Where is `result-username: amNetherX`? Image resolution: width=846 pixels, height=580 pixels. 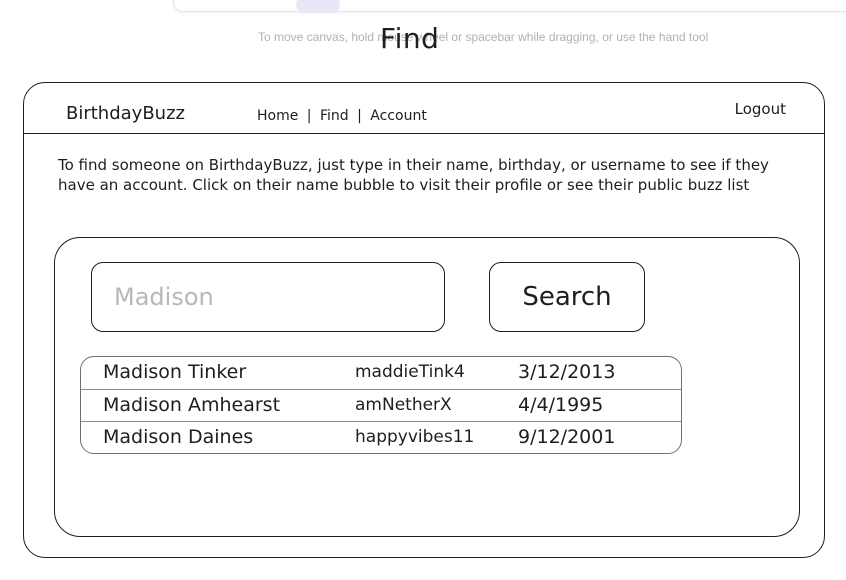 result-username: amNetherX is located at coordinates (403, 405).